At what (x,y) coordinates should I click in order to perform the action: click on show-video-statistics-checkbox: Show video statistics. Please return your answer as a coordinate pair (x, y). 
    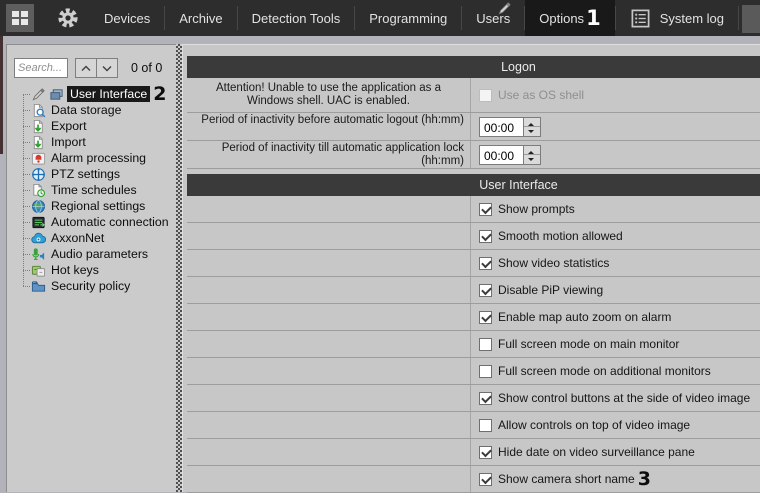
    Looking at the image, I should click on (544, 263).